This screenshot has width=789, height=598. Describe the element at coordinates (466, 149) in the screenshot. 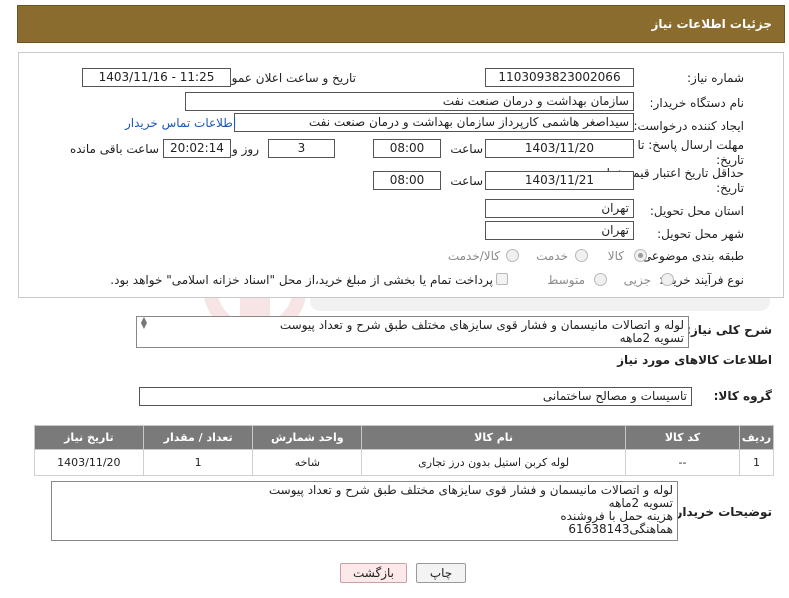

I see `deadline-time-label: ساعت` at that location.